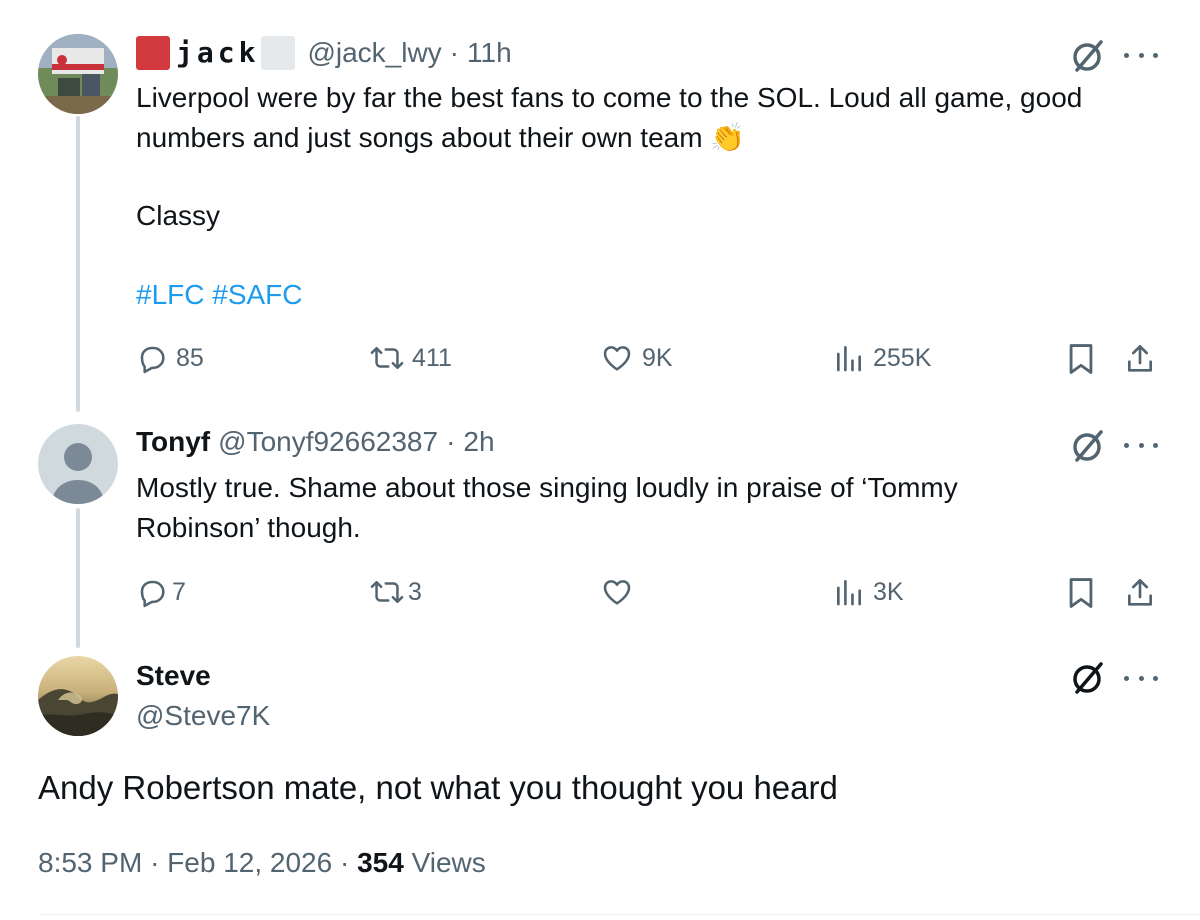 This screenshot has width=1200, height=920. I want to click on tweet-1-display-name: jack, so click(217, 53).